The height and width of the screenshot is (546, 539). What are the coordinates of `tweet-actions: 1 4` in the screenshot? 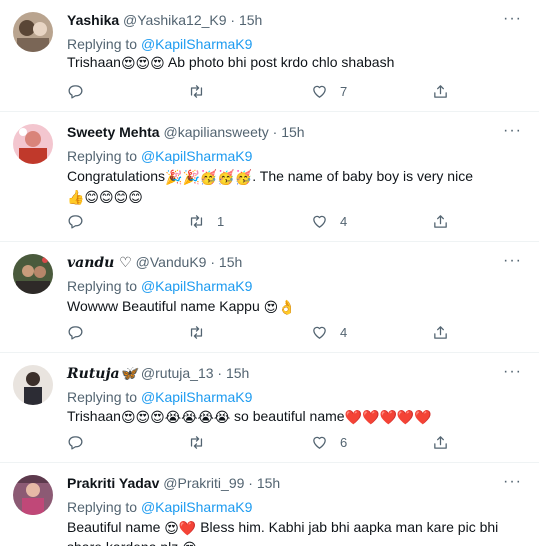 It's located at (257, 221).